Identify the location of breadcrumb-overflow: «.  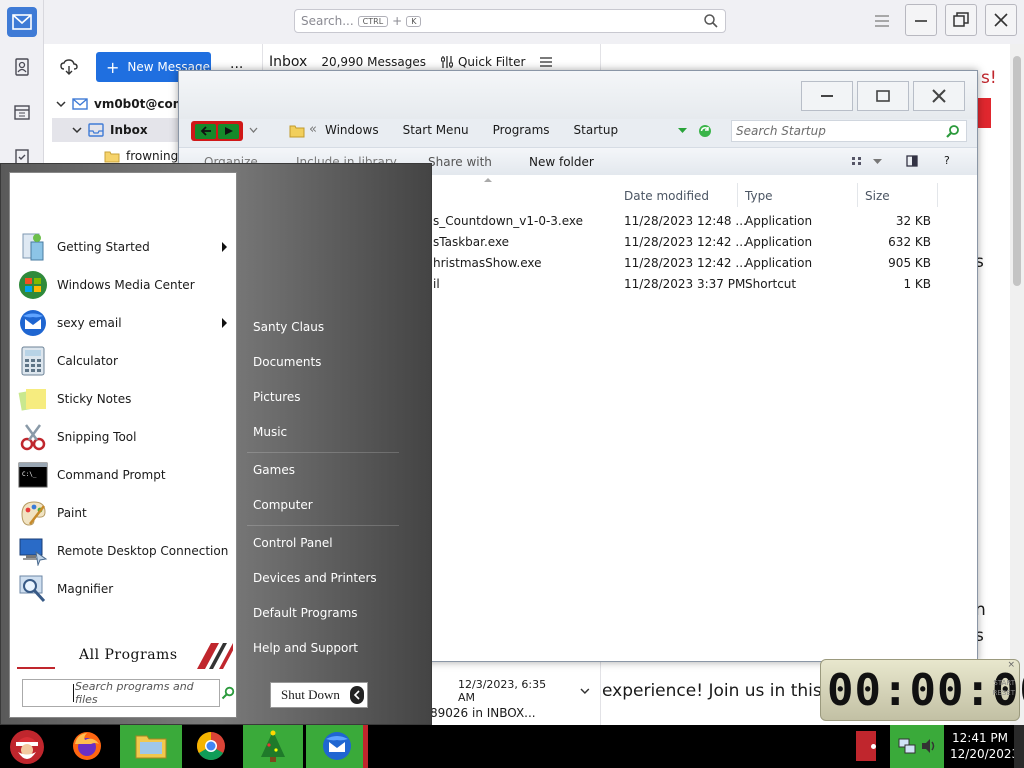
(313, 129).